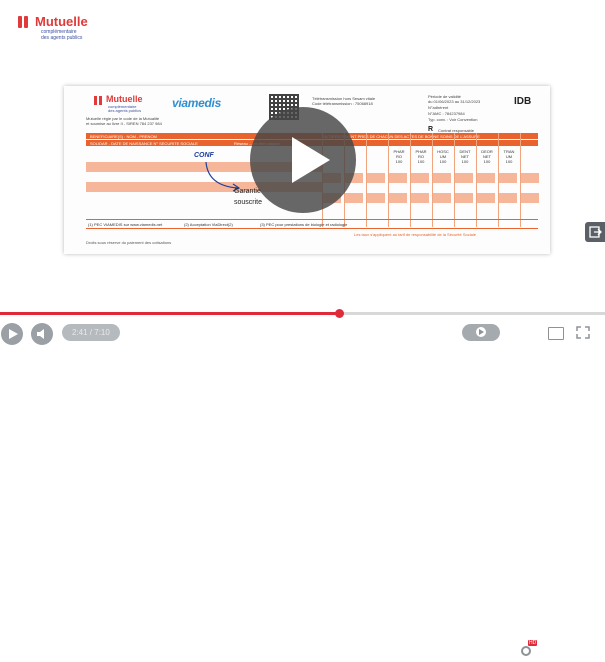 The width and height of the screenshot is (605, 662). Describe the element at coordinates (342, 103) in the screenshot. I see `tele-line-2: Code télétransmission : 75068918` at that location.